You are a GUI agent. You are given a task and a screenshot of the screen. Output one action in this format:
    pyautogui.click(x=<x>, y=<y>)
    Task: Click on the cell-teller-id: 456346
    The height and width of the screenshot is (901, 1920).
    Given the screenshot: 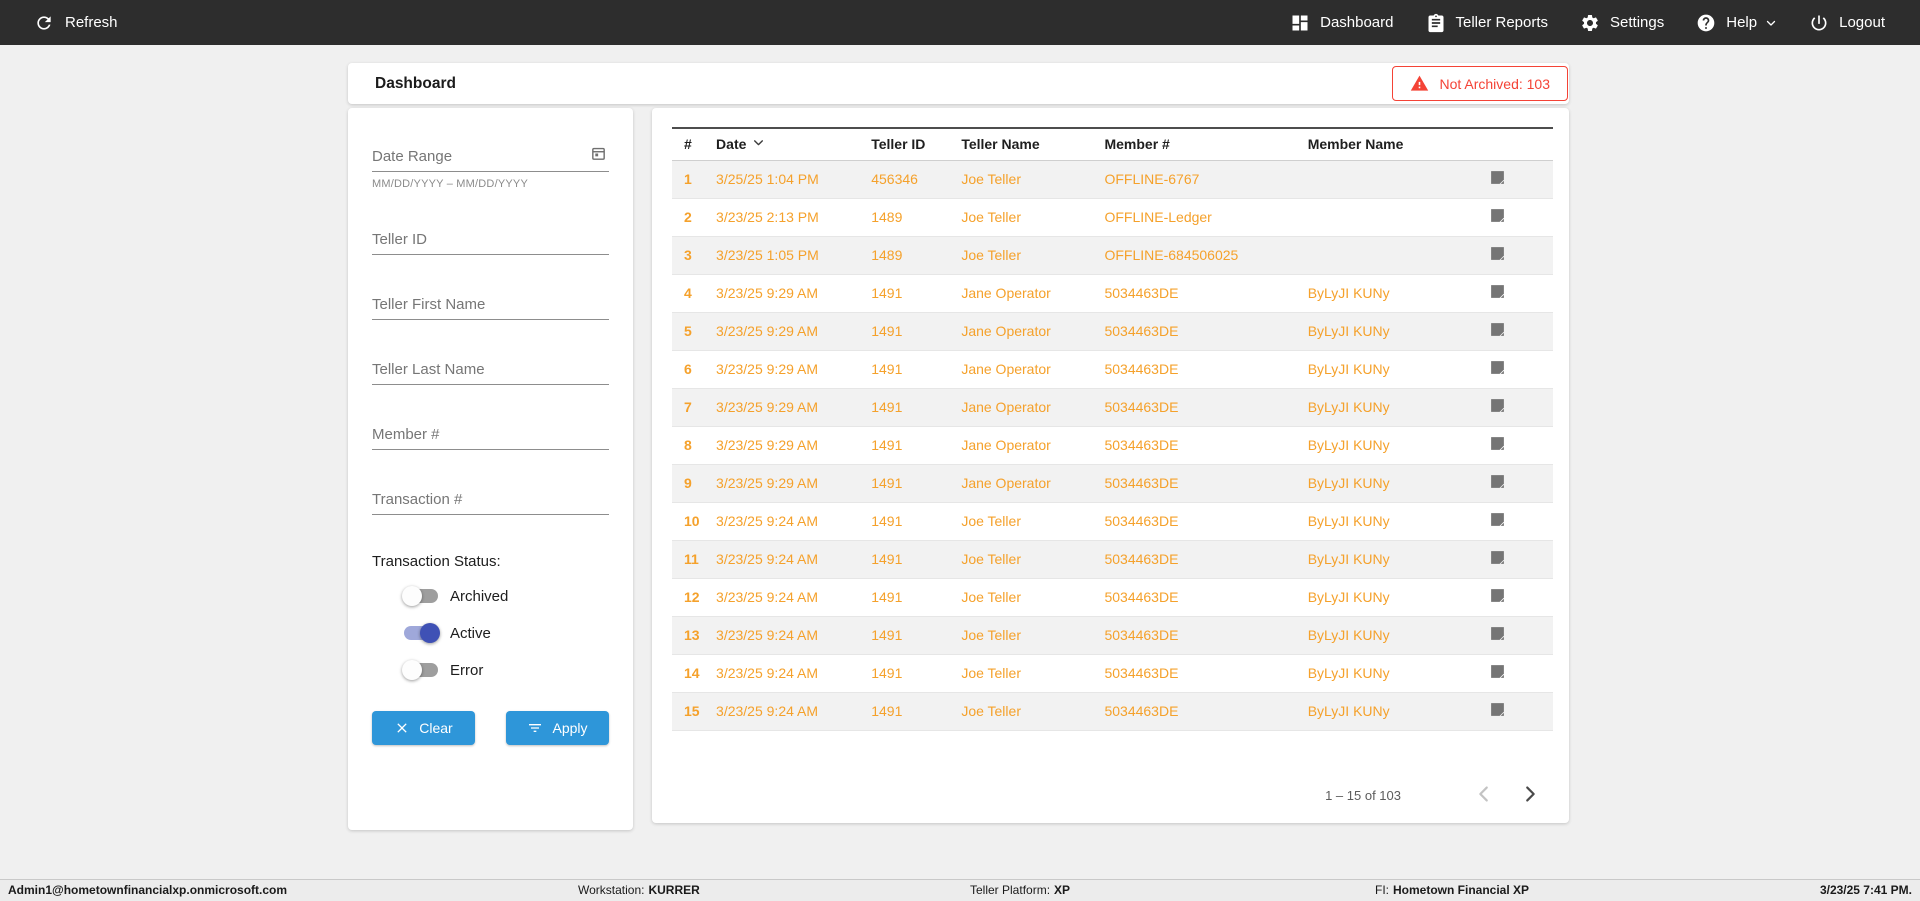 What is the action you would take?
    pyautogui.click(x=894, y=179)
    